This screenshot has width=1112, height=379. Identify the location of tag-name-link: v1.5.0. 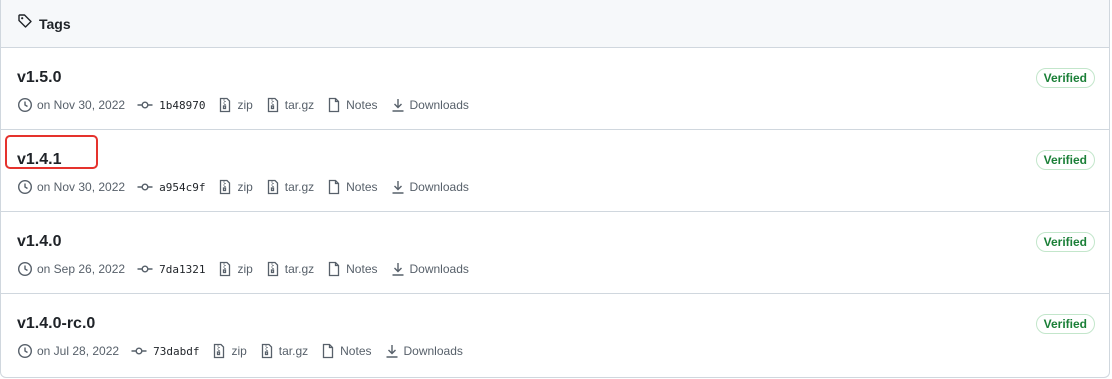
(39, 78).